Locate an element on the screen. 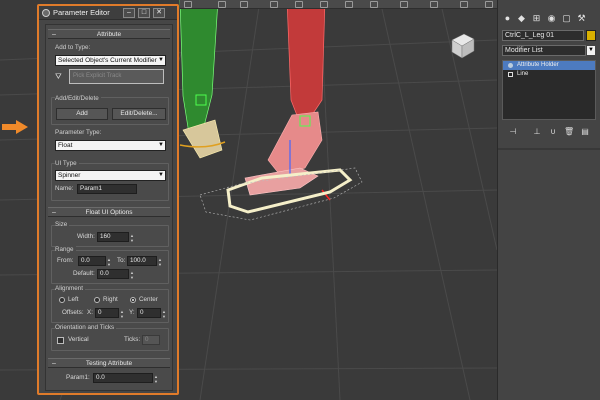 This screenshot has width=600, height=400. align-left-label: Left is located at coordinates (73, 299).